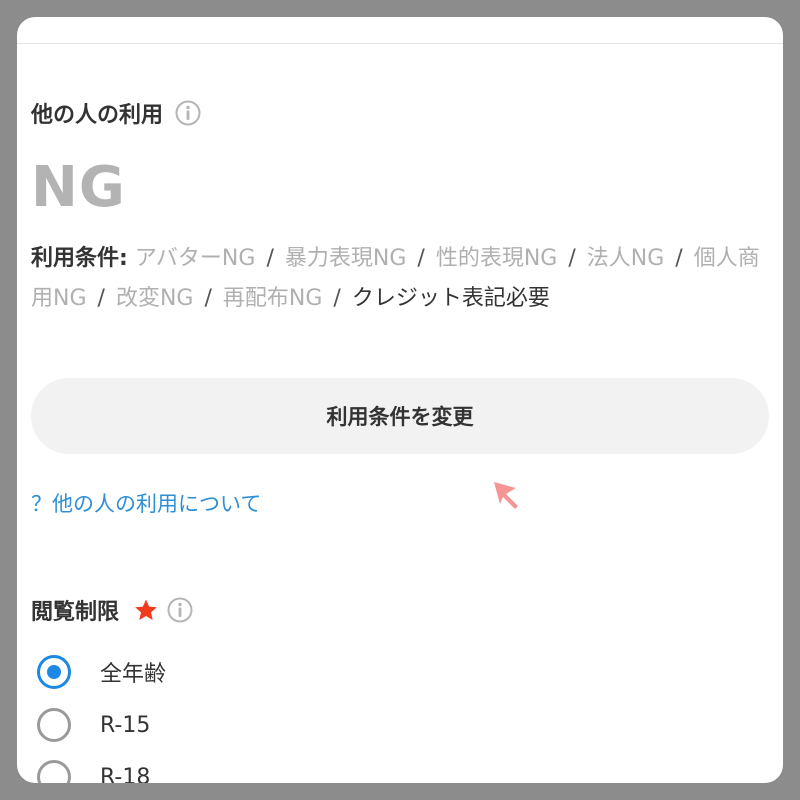 This screenshot has width=800, height=800. I want to click on rating-option-all-ages: 全年齢, so click(101, 672).